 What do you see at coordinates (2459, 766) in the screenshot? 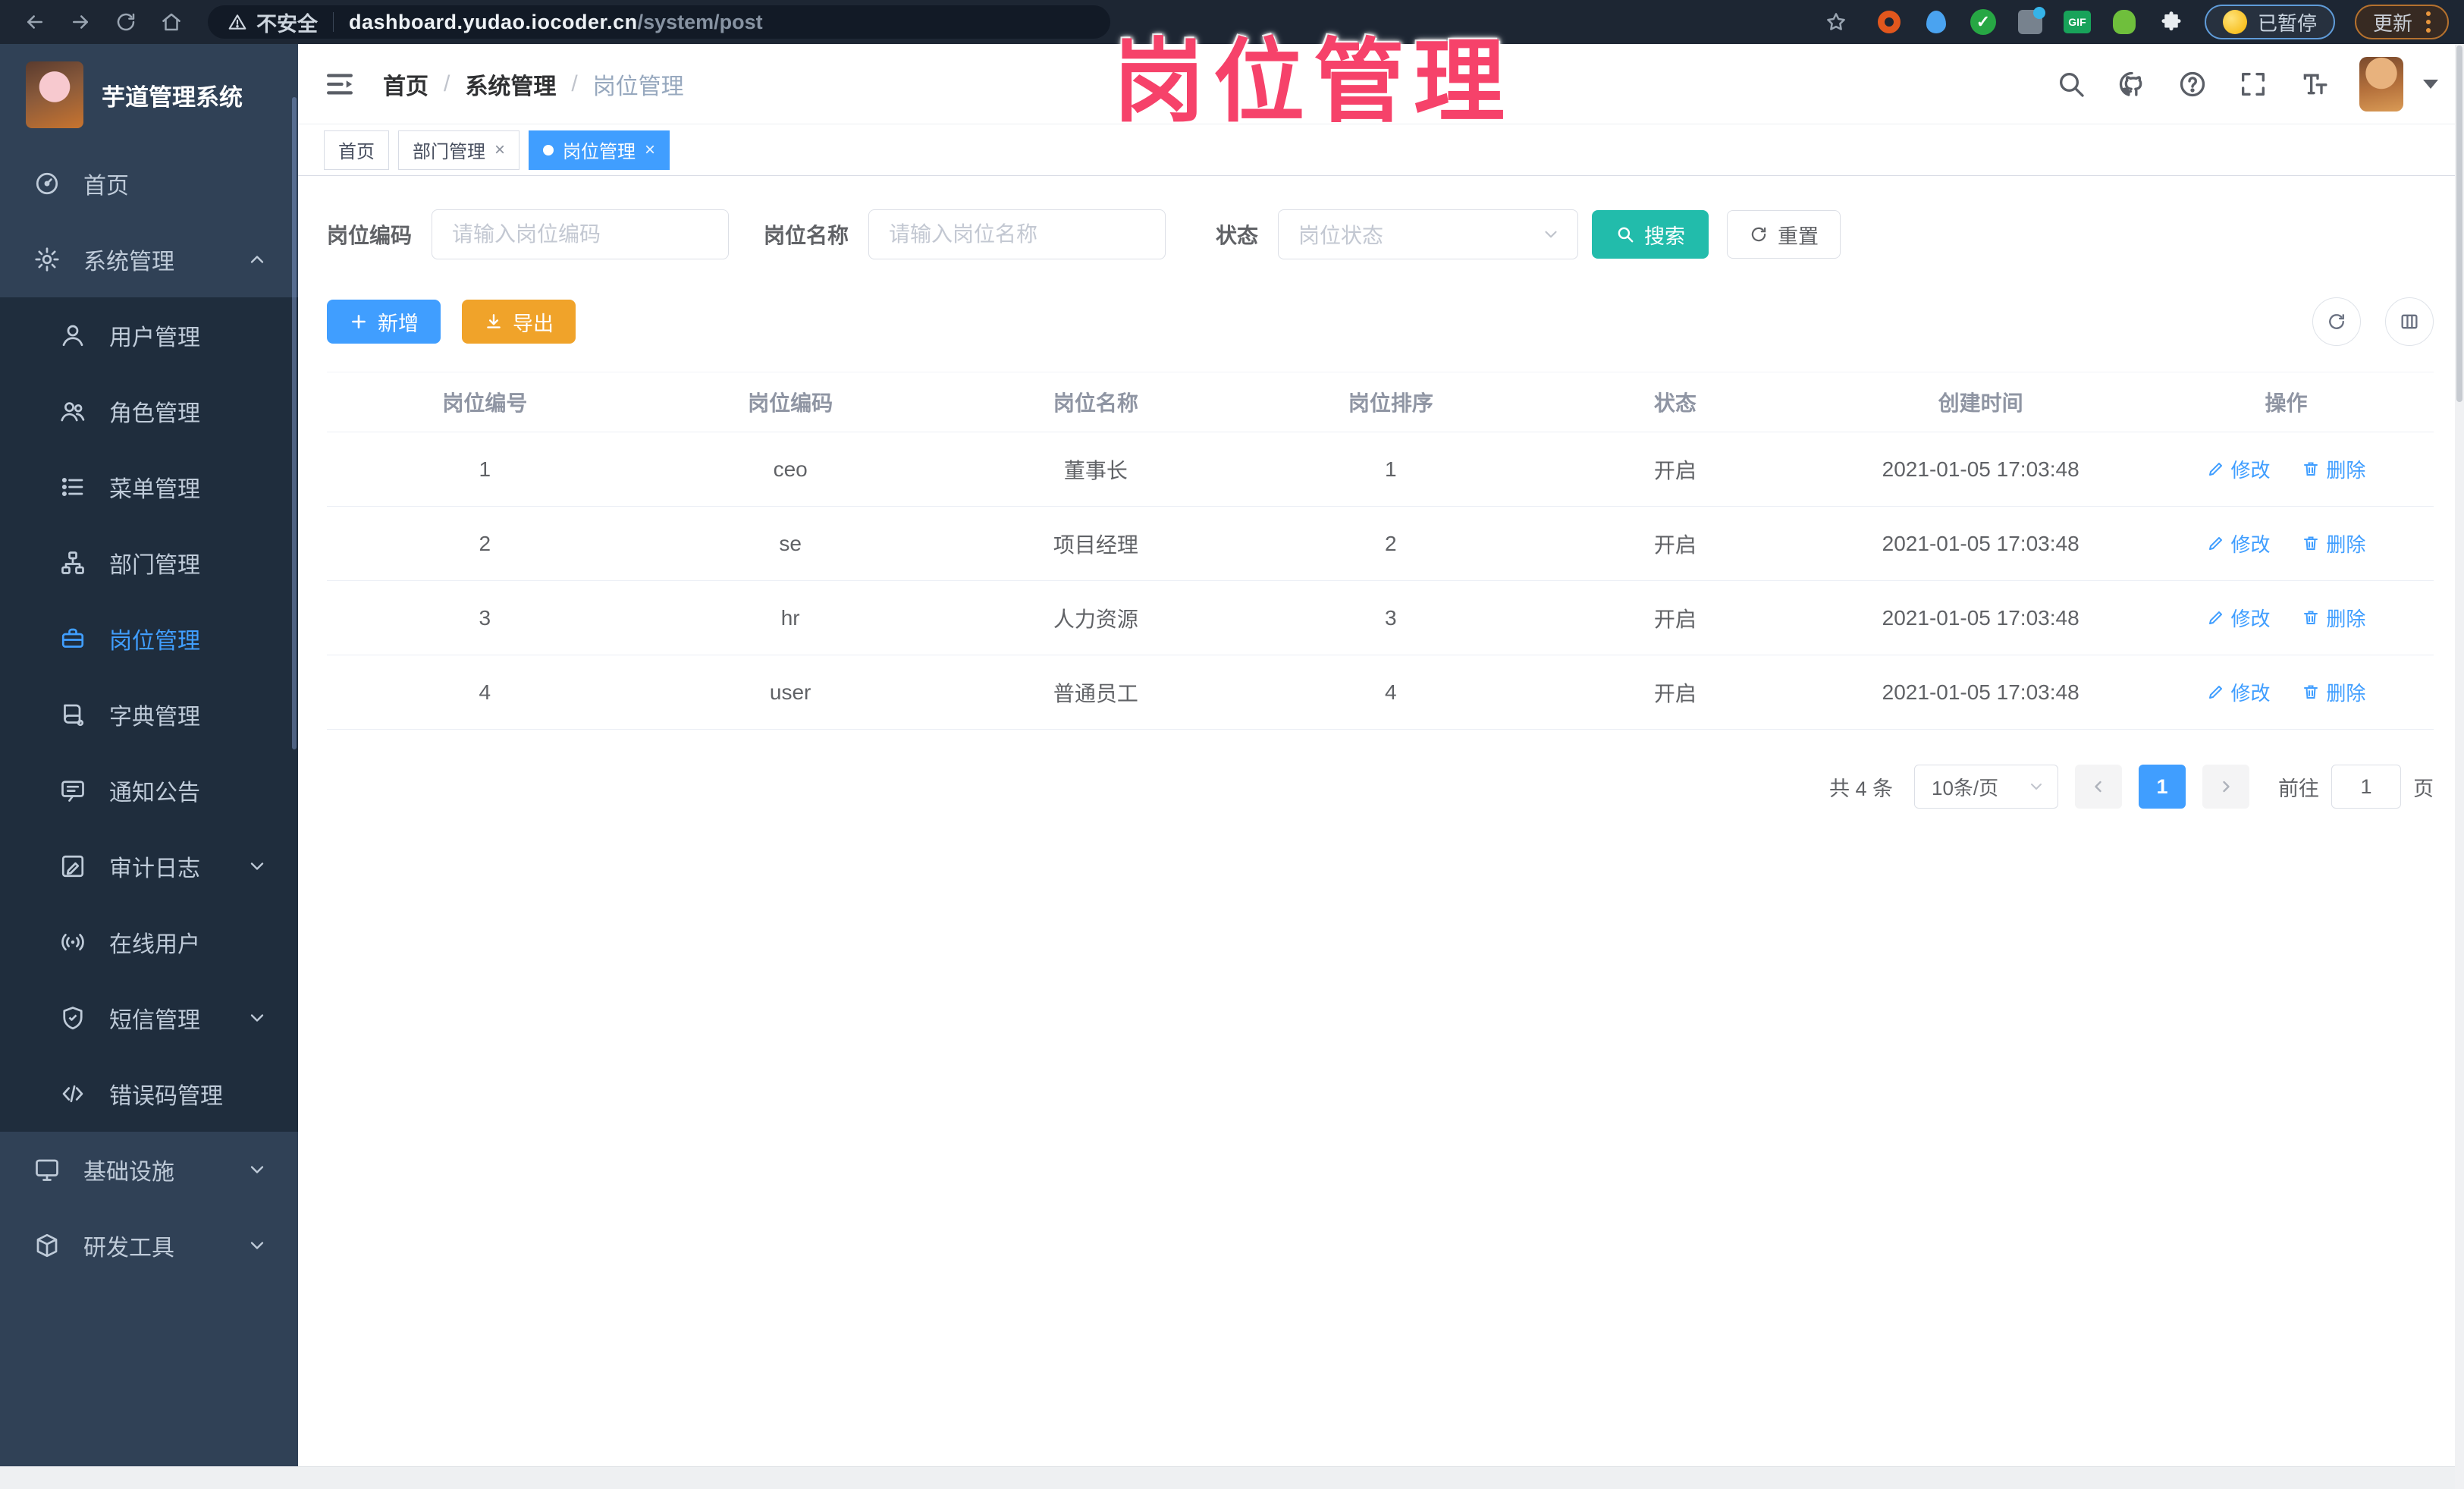
I see `page-scrollbar` at bounding box center [2459, 766].